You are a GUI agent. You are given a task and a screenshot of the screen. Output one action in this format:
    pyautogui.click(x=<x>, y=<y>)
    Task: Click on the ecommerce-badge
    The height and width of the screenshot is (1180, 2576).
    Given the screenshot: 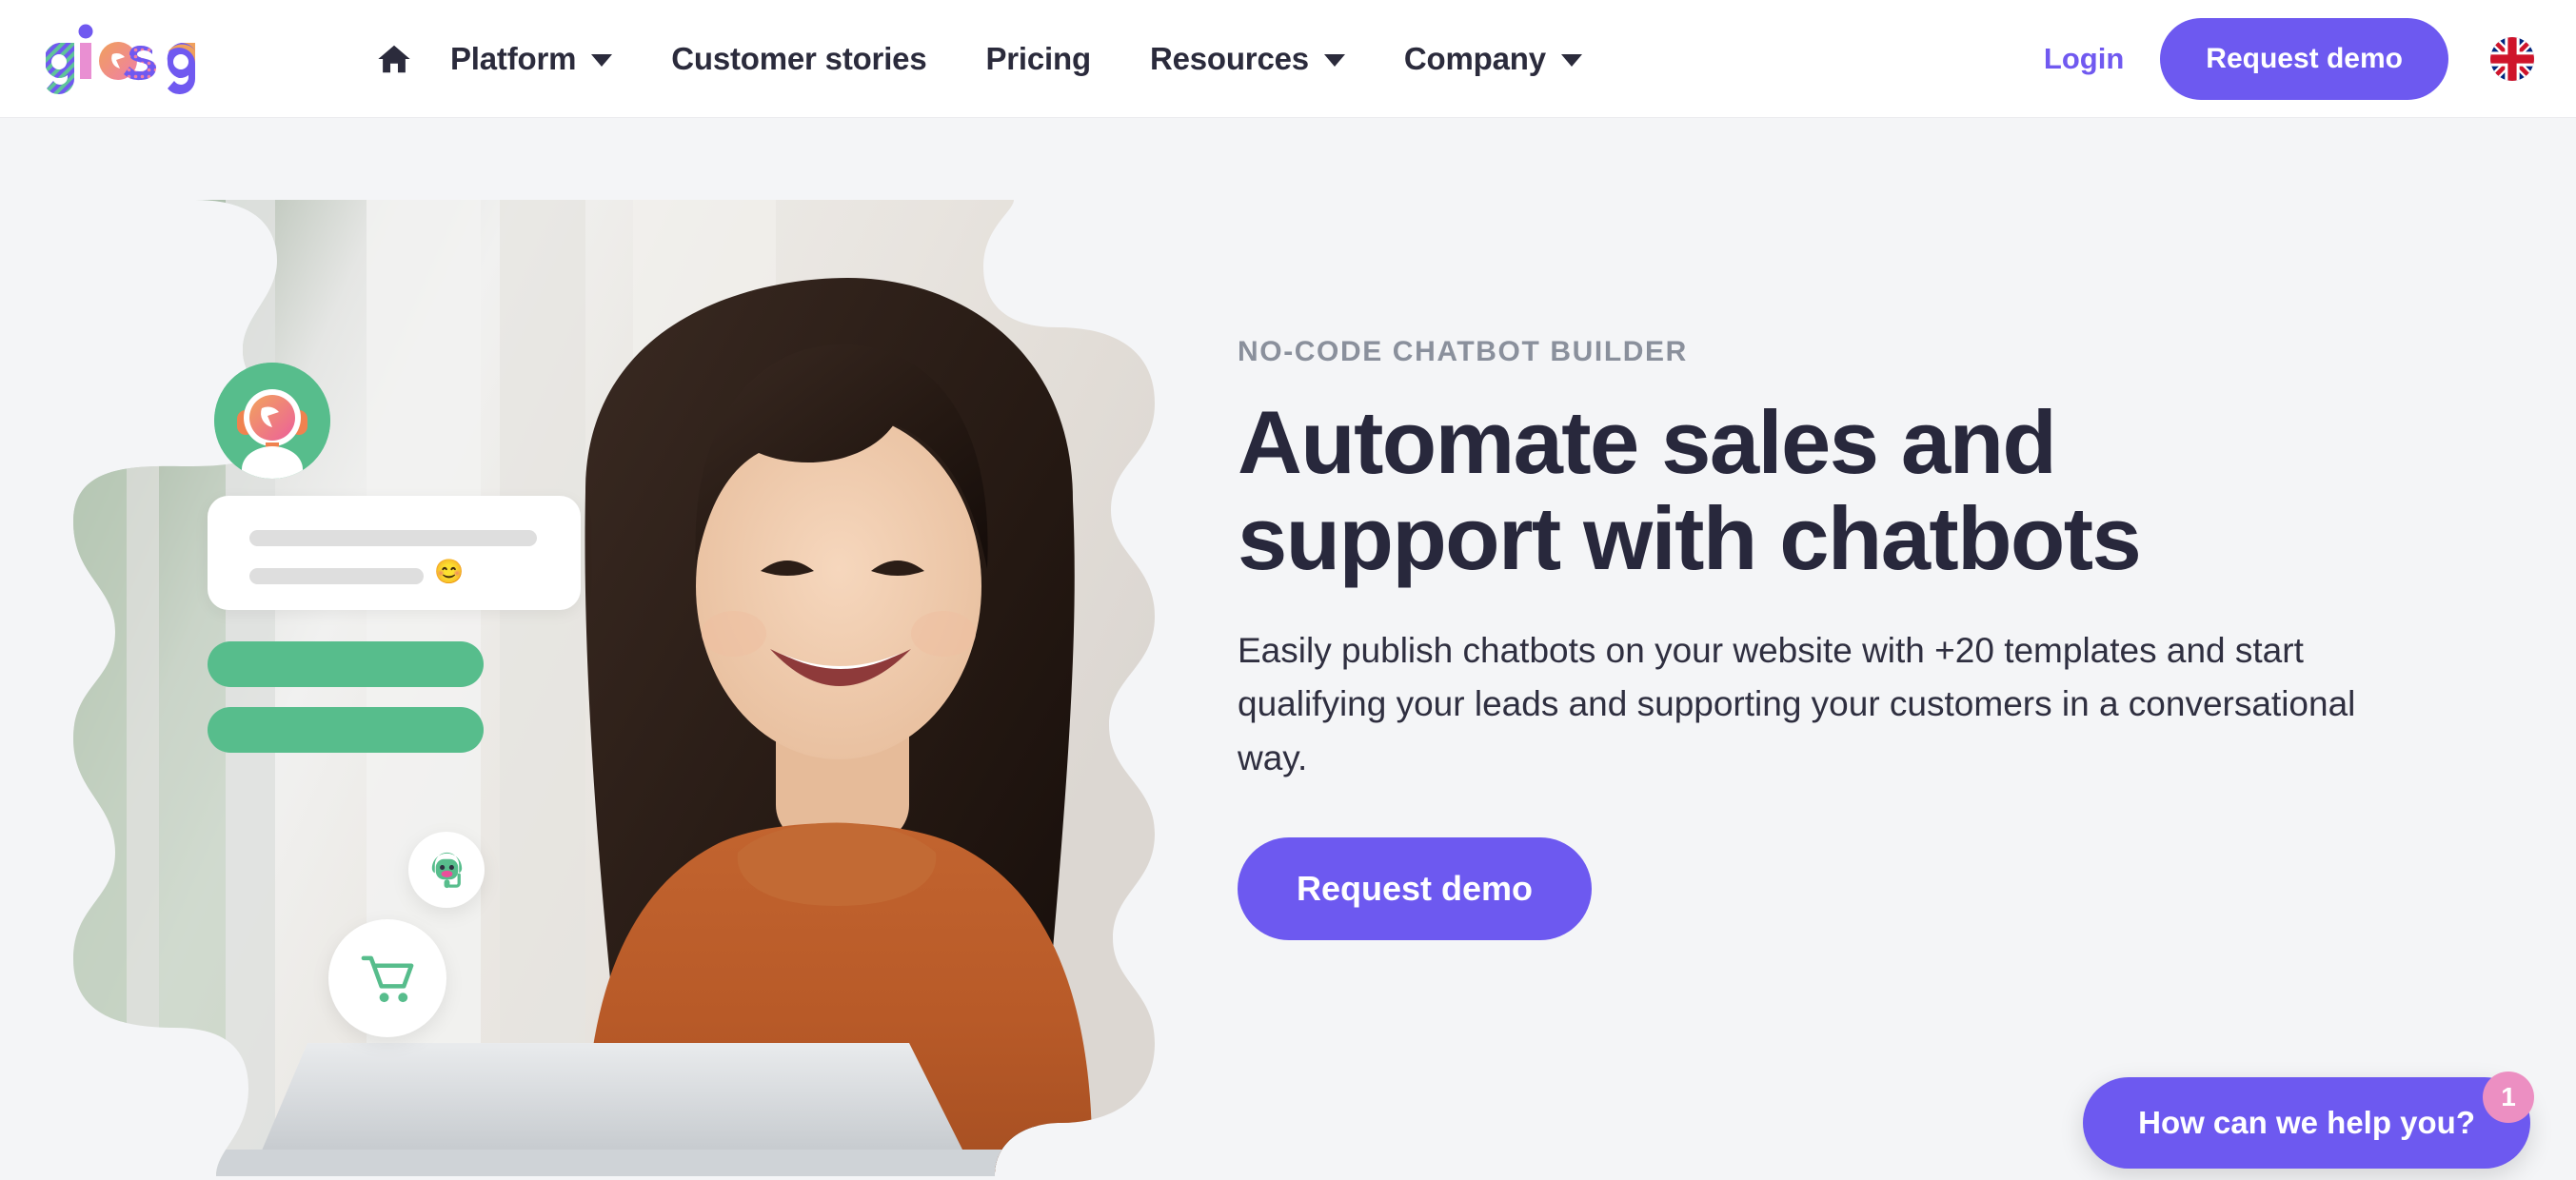 What is the action you would take?
    pyautogui.click(x=387, y=978)
    